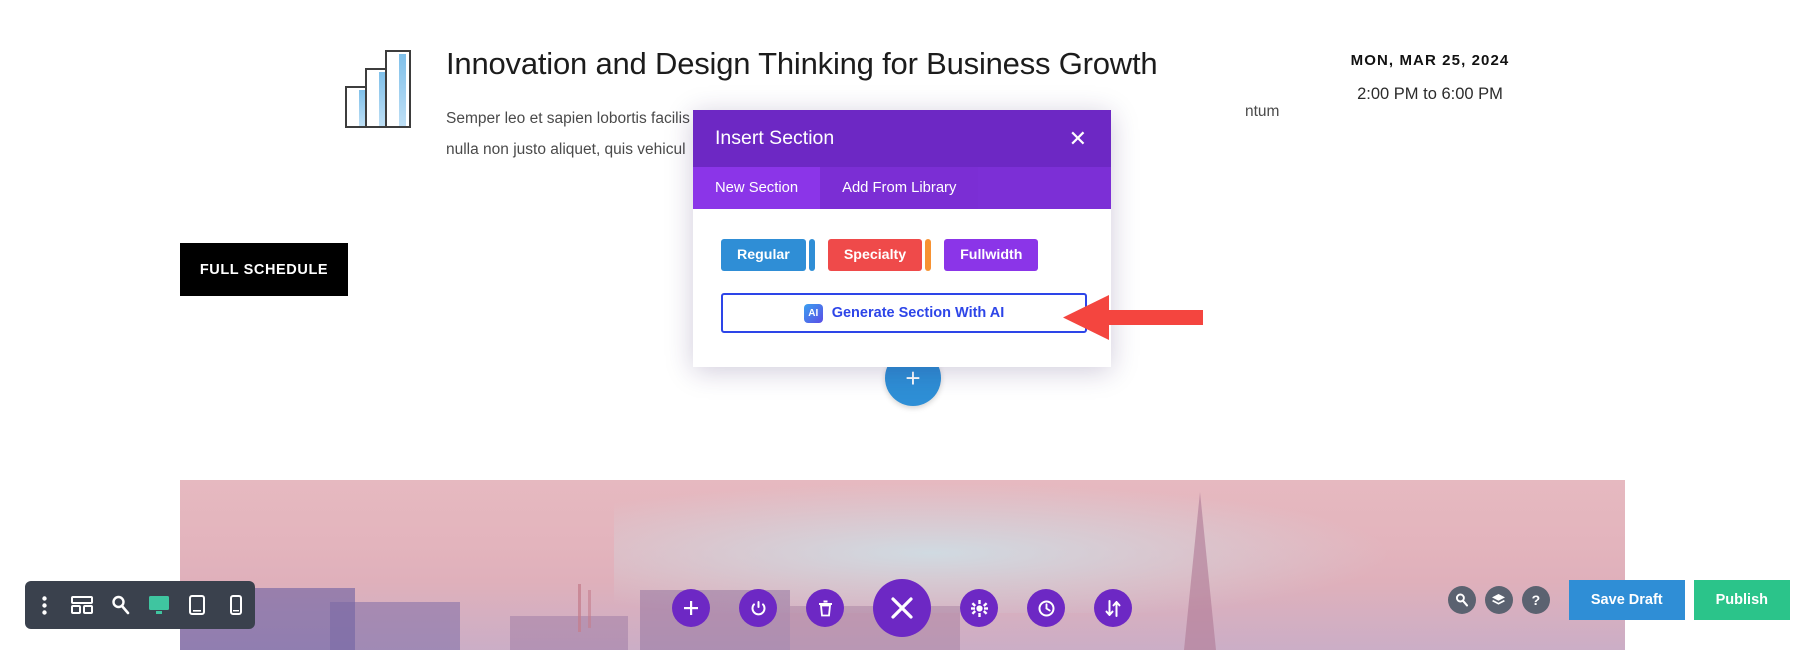 The image size is (1800, 650). I want to click on gear-icon, so click(979, 608).